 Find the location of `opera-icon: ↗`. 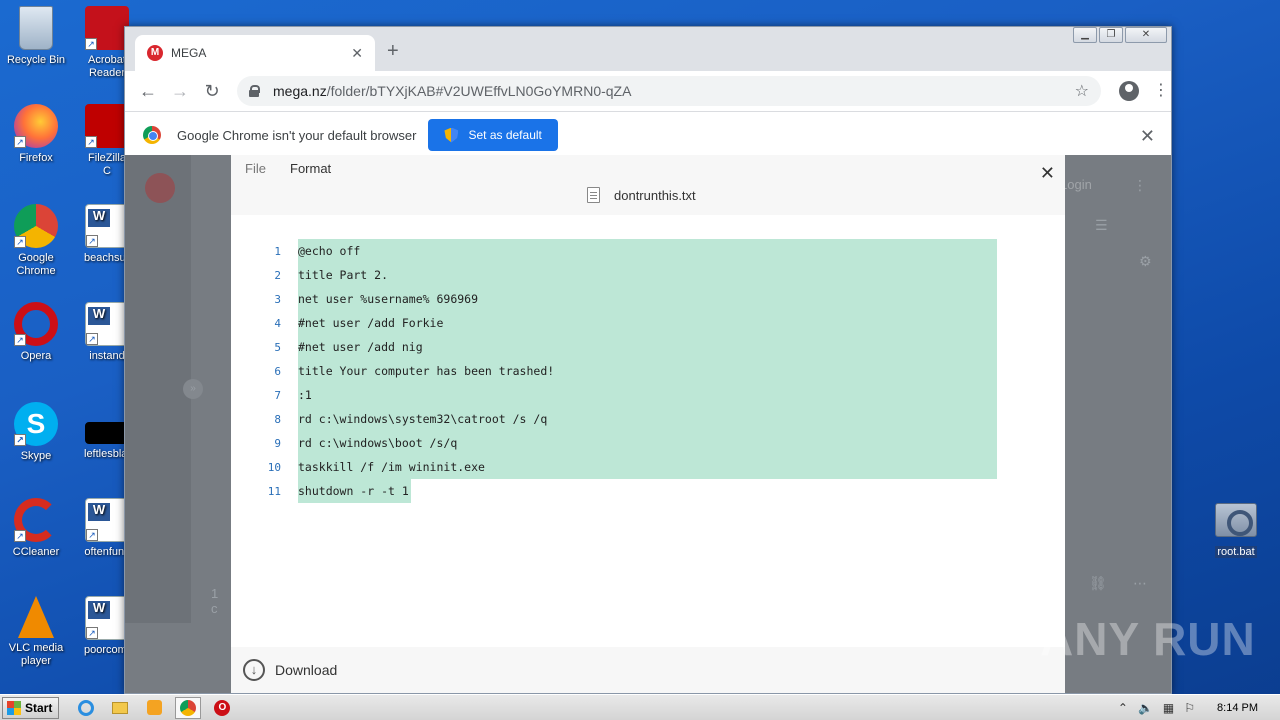

opera-icon: ↗ is located at coordinates (36, 324).